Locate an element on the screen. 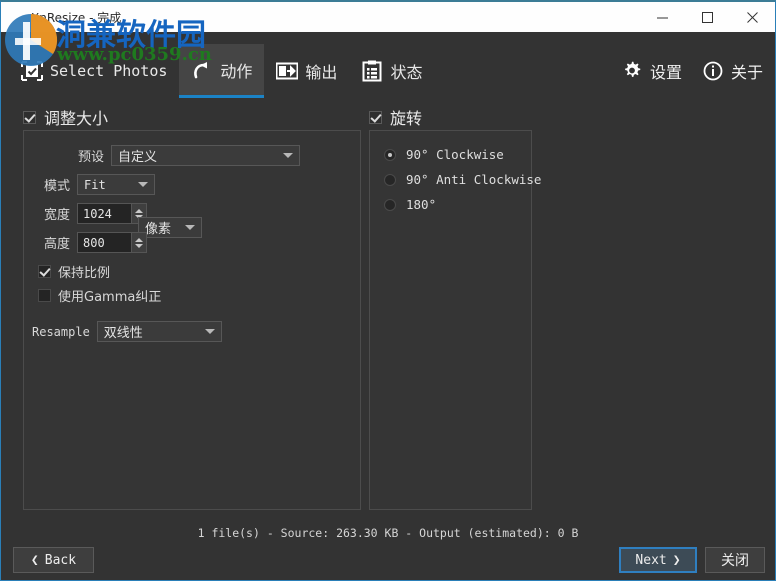 This screenshot has height=581, width=776. mode-label: 模式 is located at coordinates (56, 186).